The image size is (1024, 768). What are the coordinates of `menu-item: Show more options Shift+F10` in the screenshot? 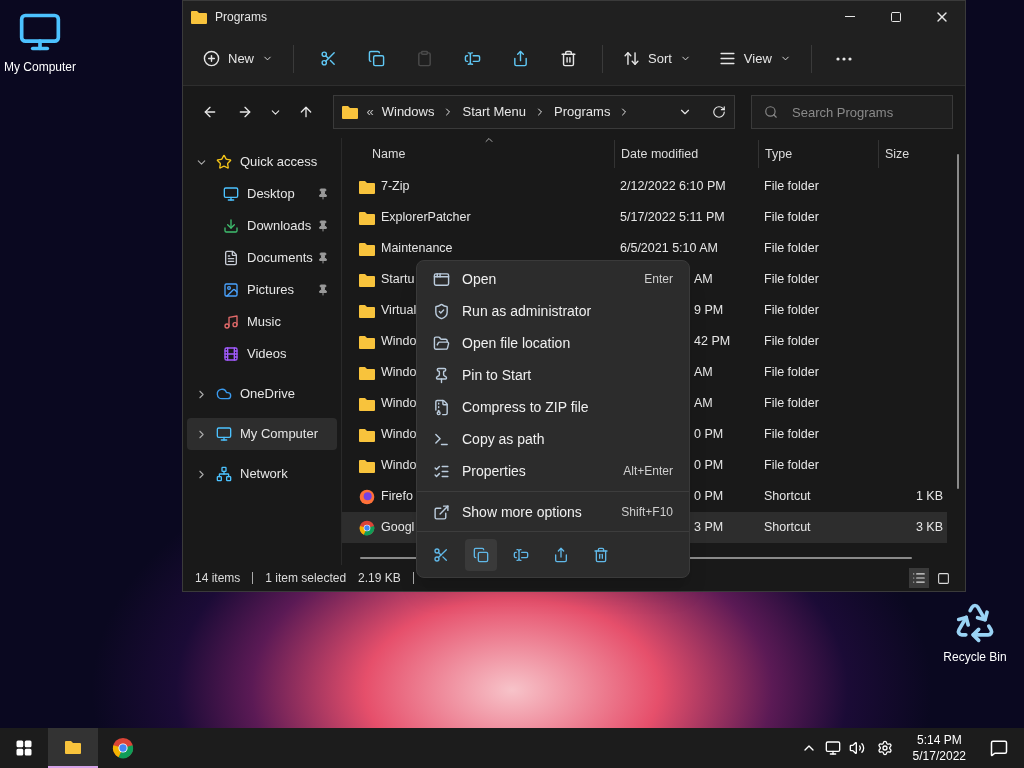 It's located at (553, 512).